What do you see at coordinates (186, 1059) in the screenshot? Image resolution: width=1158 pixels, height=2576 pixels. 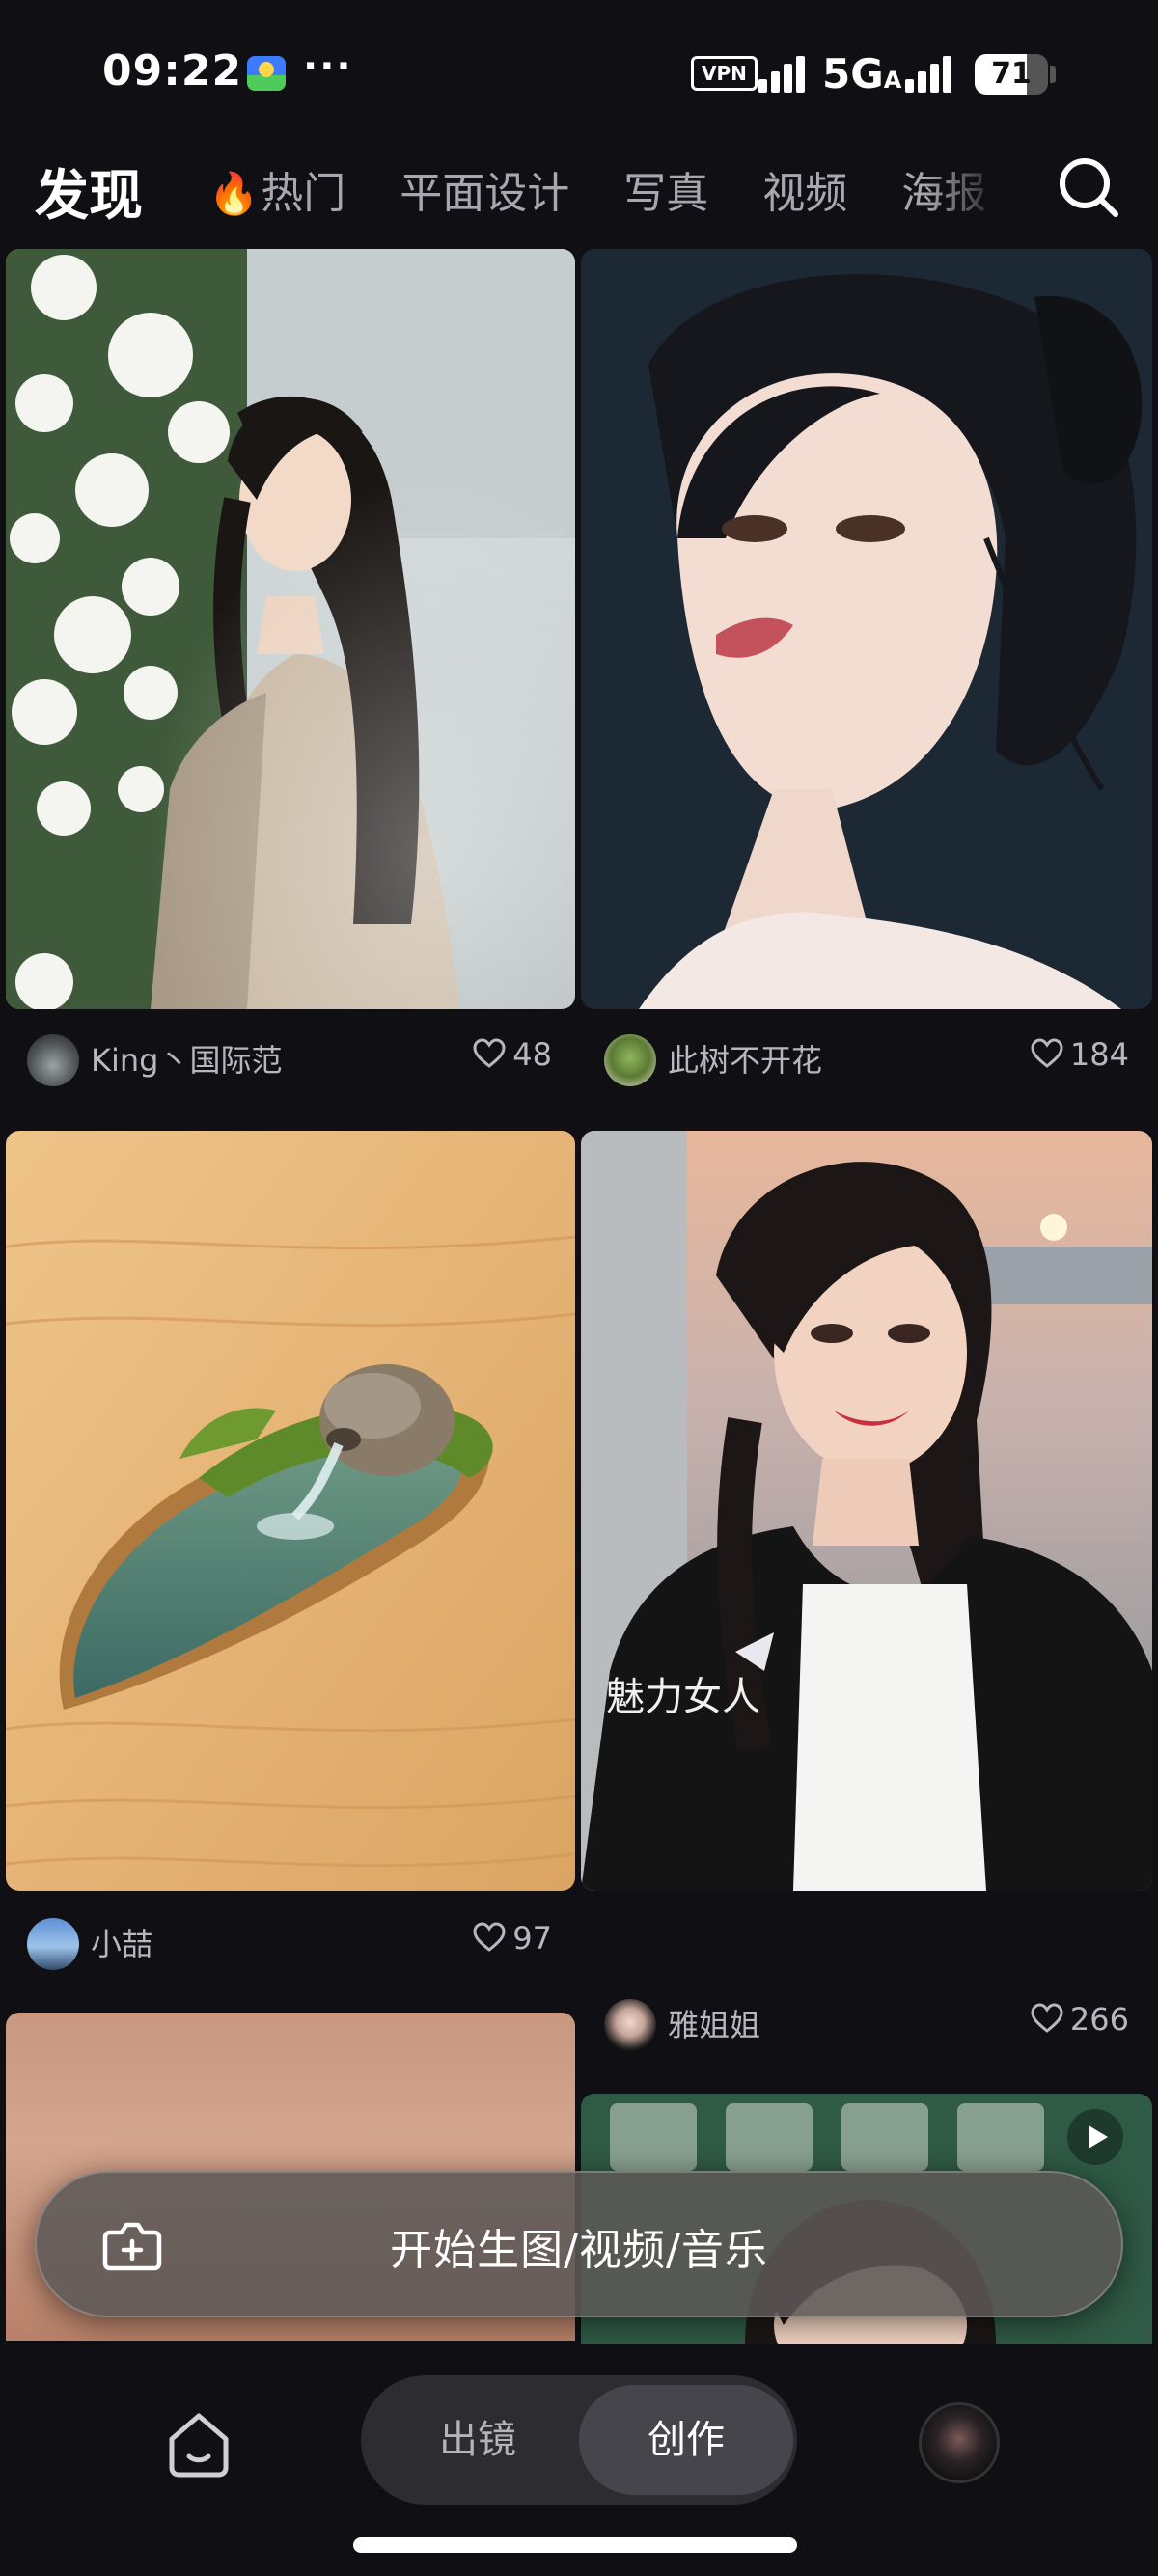 I see `author-name: King丶国际范` at bounding box center [186, 1059].